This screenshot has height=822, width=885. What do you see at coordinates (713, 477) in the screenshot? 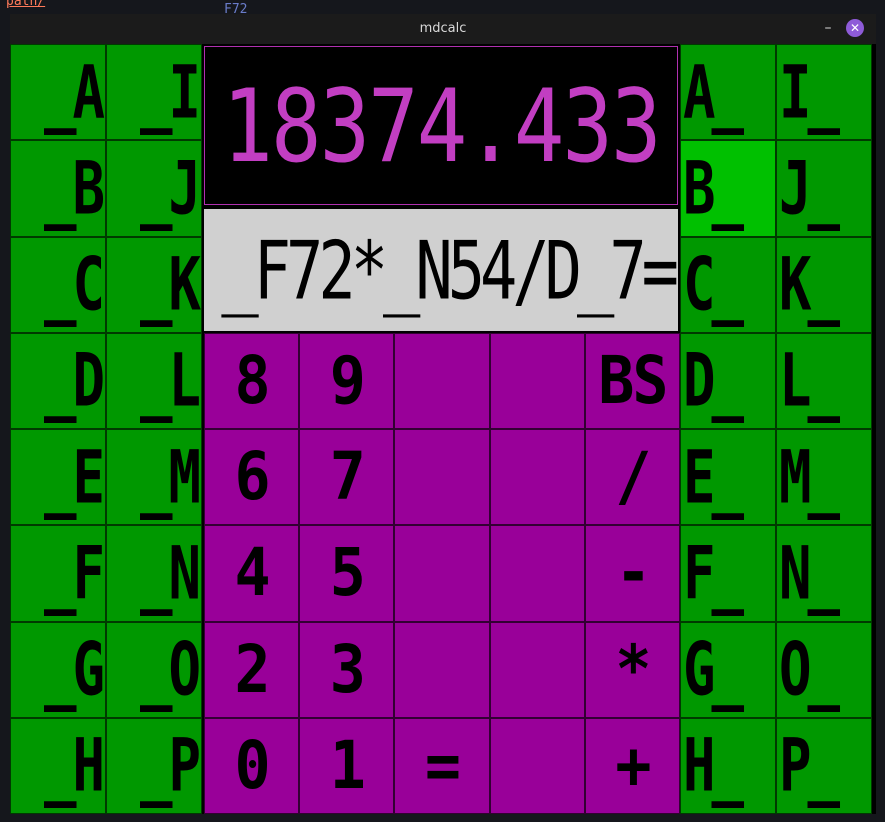
I see `right-register-e-key-label: E_` at bounding box center [713, 477].